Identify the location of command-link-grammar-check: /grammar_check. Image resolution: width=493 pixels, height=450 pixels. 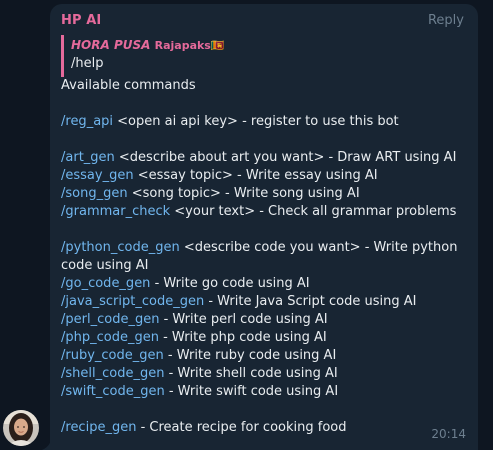
(115, 211).